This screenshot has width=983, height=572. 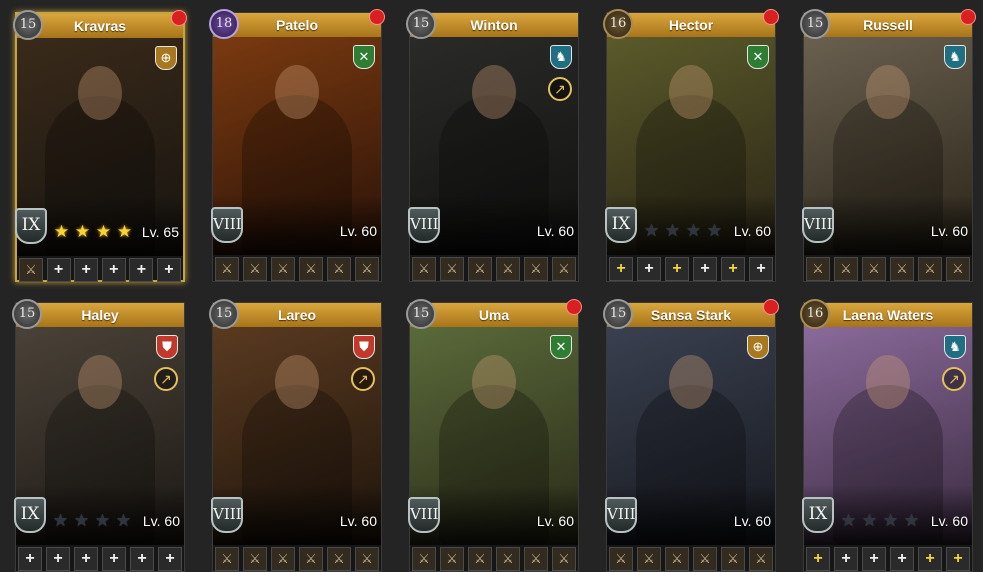 I want to click on horse-icon: ♞, so click(x=955, y=347).